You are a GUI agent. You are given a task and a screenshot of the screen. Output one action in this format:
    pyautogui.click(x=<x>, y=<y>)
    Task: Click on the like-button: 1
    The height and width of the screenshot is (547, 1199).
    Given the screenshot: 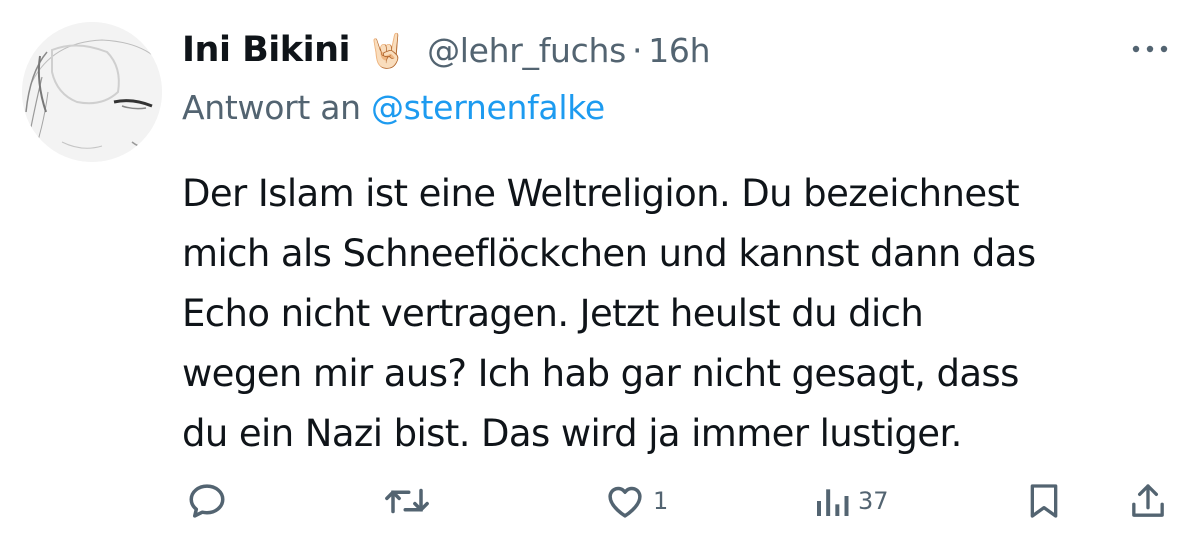 What is the action you would take?
    pyautogui.click(x=635, y=501)
    